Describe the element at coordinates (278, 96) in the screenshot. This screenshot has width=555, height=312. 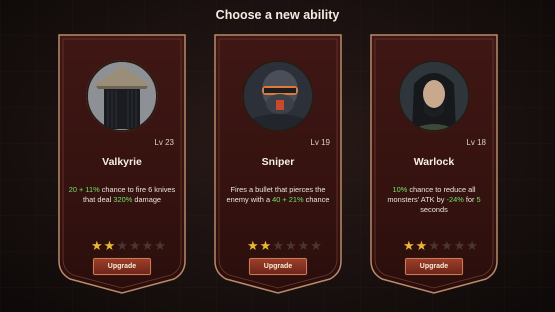
I see `sniper-portrait-icon` at that location.